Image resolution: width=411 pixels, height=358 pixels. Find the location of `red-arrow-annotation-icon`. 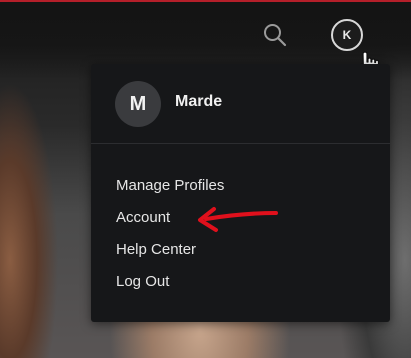

red-arrow-annotation-icon is located at coordinates (238, 219).